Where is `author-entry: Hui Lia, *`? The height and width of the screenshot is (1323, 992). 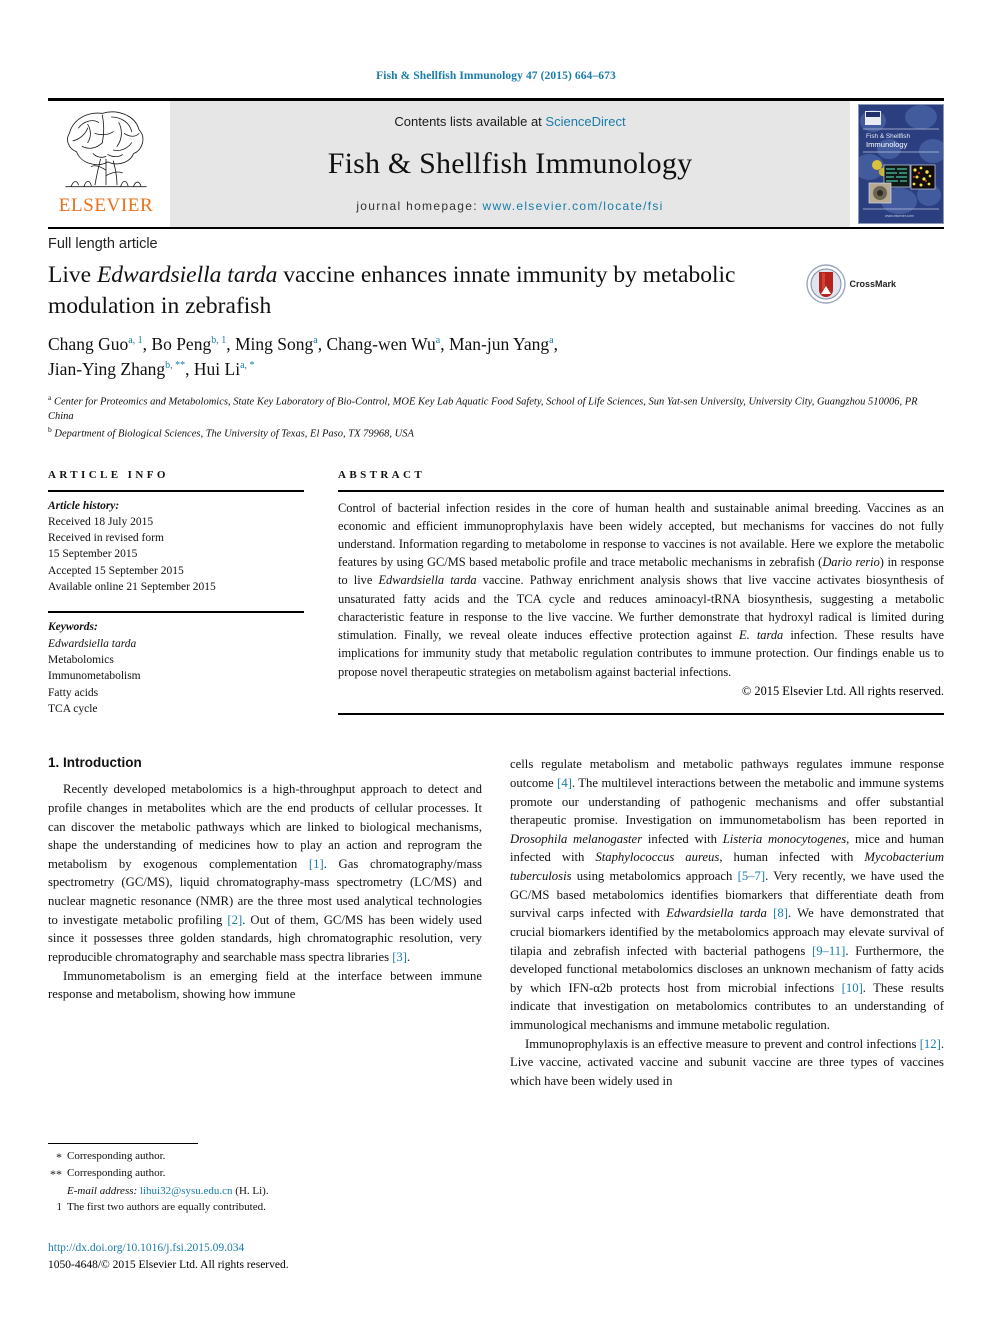
author-entry: Hui Lia, * is located at coordinates (224, 369).